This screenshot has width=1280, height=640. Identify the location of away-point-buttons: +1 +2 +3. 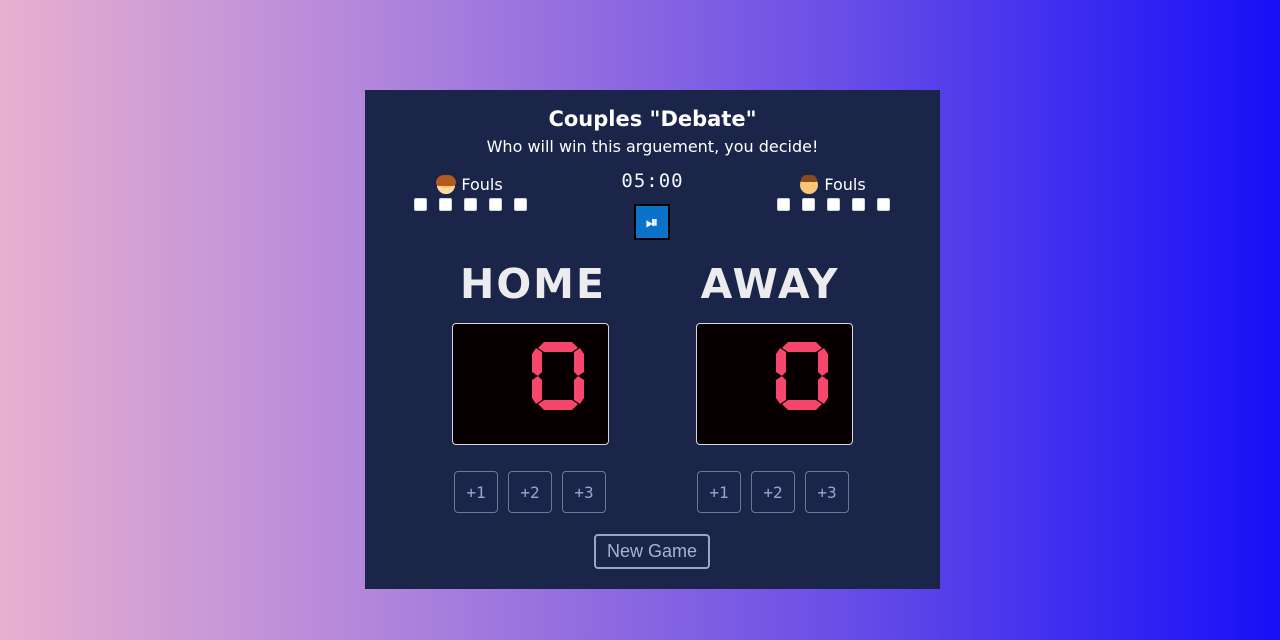
(773, 492).